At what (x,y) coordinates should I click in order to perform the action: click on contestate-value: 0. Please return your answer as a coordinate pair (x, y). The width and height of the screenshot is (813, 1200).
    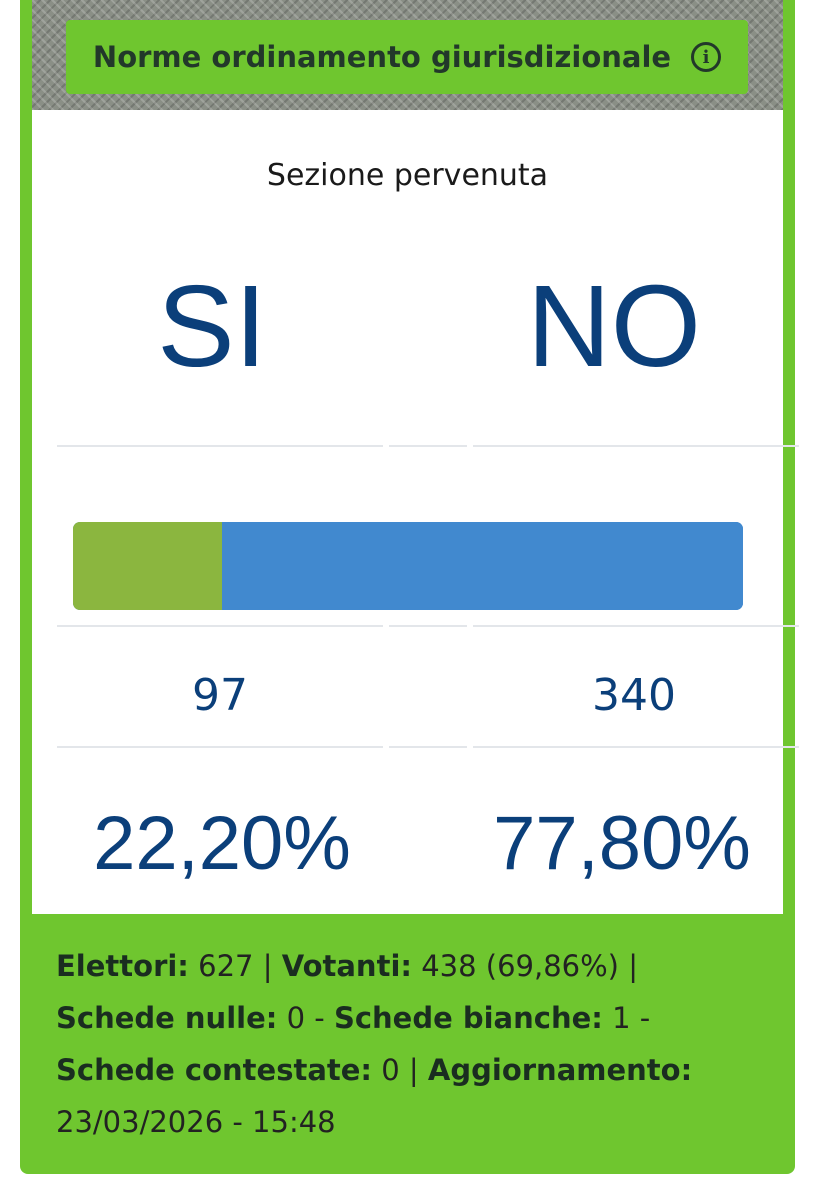
    Looking at the image, I should click on (390, 1070).